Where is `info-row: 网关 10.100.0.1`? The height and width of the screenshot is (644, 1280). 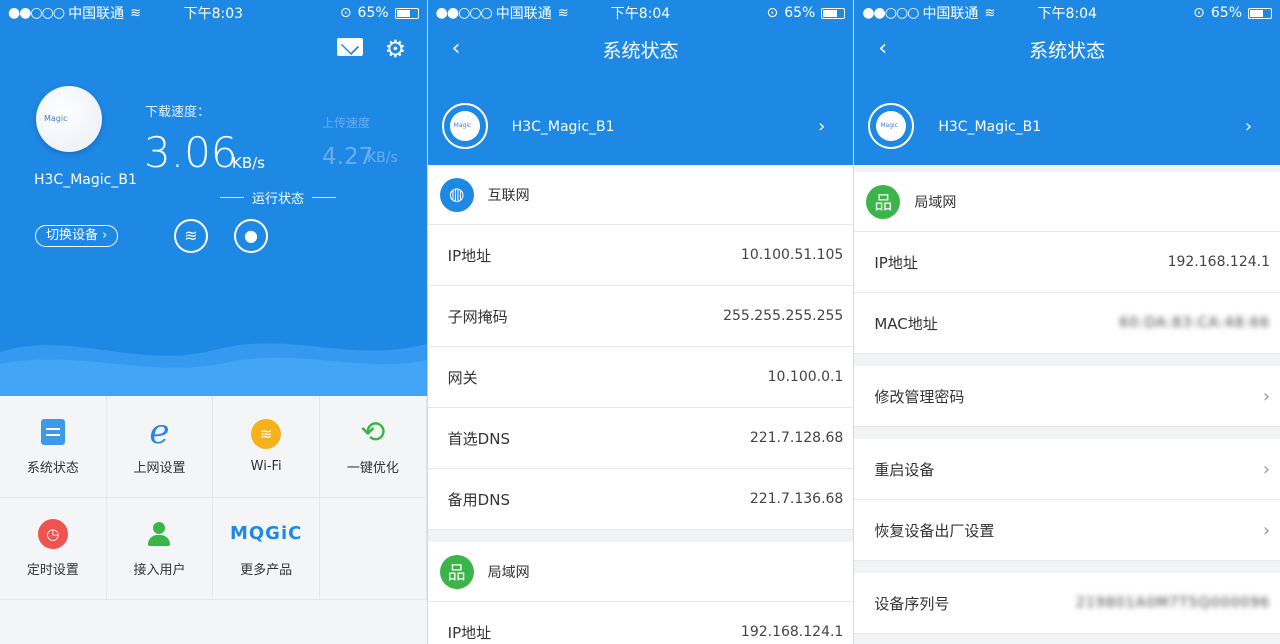
info-row: 网关 10.100.0.1 is located at coordinates (640, 377).